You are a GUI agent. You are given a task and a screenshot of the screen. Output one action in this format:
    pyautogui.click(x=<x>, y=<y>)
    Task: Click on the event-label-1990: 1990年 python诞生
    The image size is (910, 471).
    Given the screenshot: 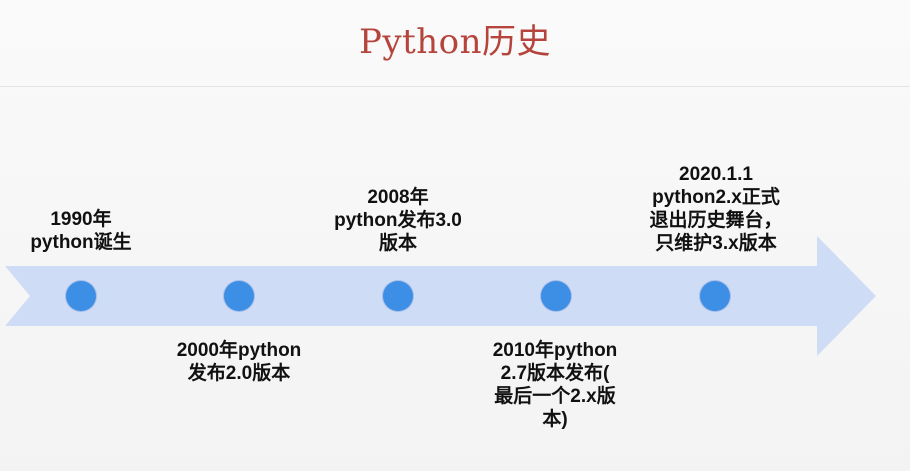 What is the action you would take?
    pyautogui.click(x=81, y=231)
    